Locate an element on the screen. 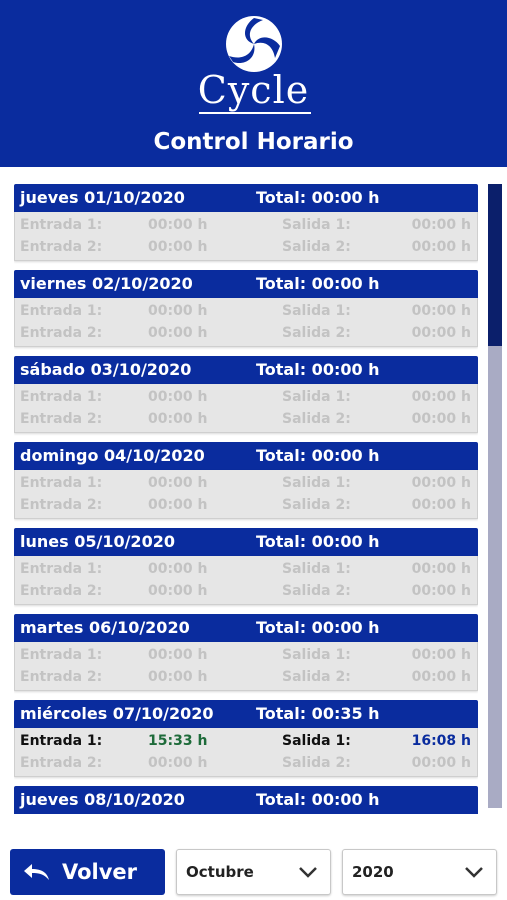 Image resolution: width=507 pixels, height=900 pixels. times-row-1: Entrada 1: 15:33 h Salida 1: 16:08 h is located at coordinates (246, 741).